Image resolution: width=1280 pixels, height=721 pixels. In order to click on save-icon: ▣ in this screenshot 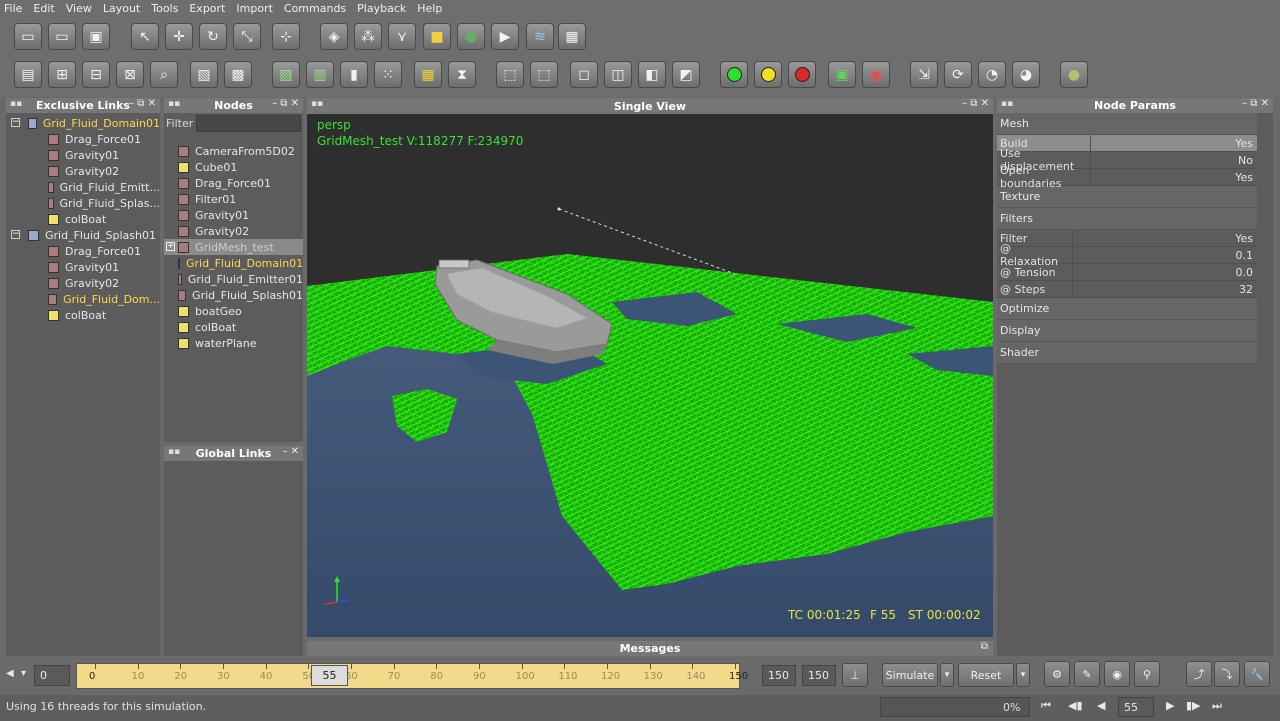, I will do `click(96, 36)`.